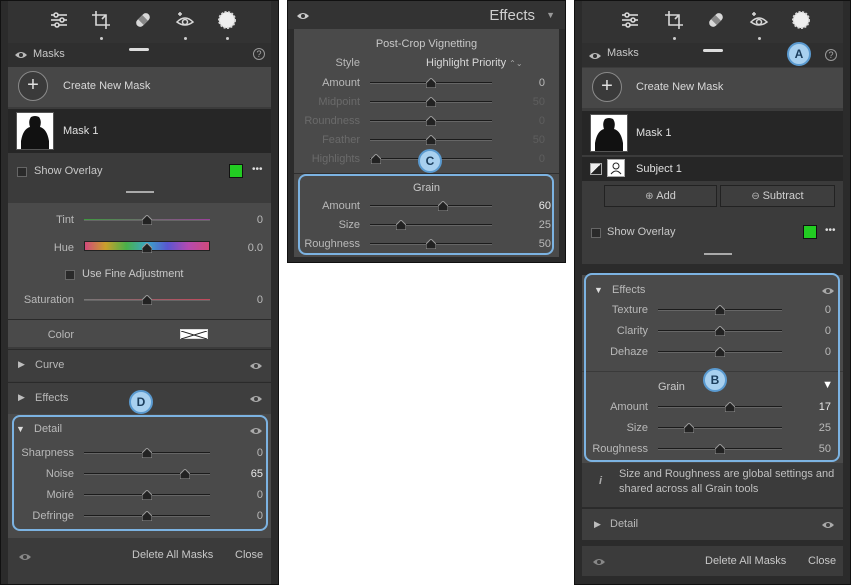  I want to click on detail-title: Detail, so click(624, 524).